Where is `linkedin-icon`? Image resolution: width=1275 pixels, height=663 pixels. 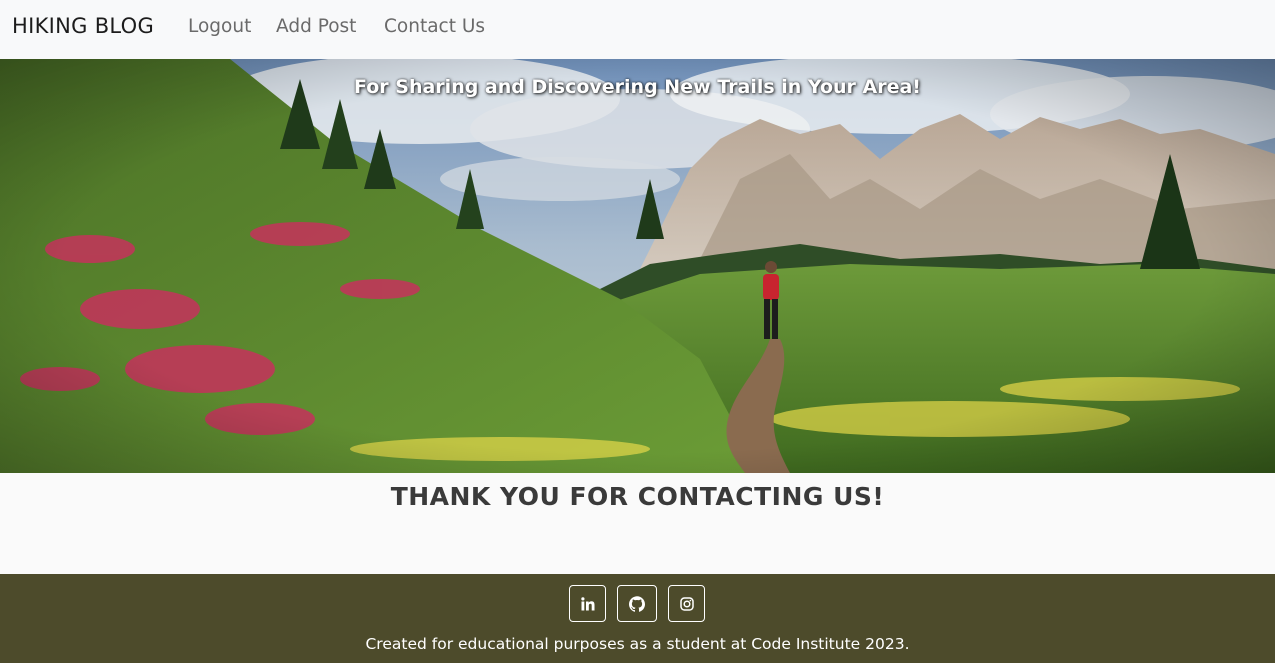 linkedin-icon is located at coordinates (587, 603).